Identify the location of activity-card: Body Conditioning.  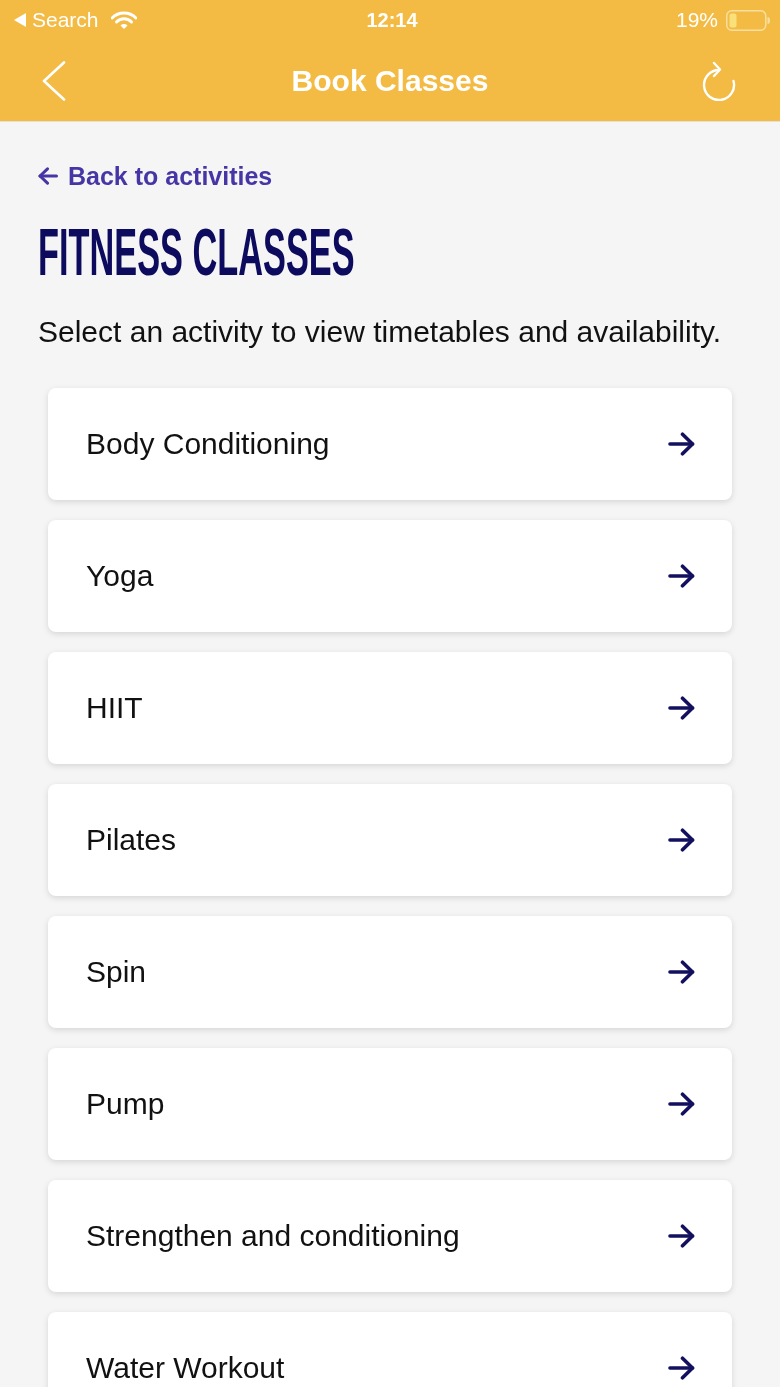
(390, 444).